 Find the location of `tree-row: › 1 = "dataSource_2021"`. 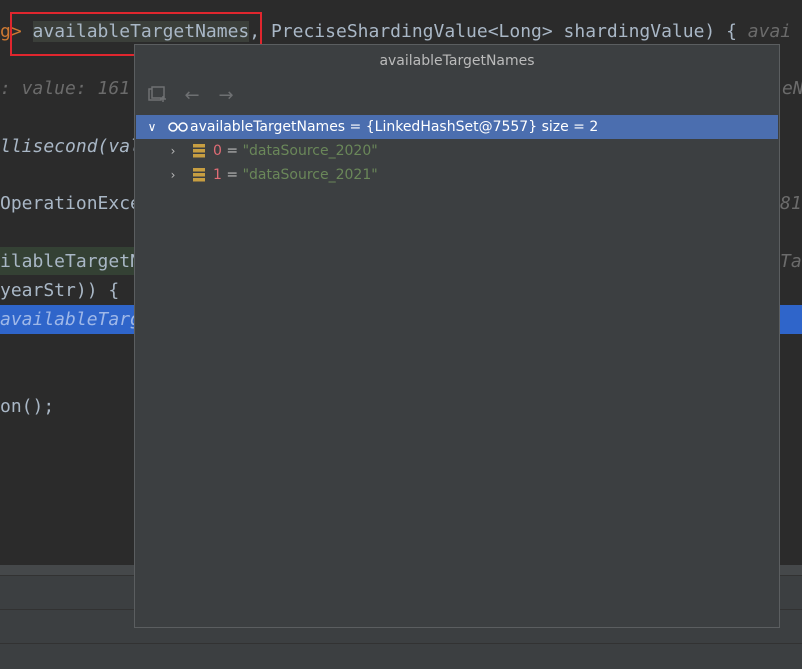

tree-row: › 1 = "dataSource_2021" is located at coordinates (457, 175).